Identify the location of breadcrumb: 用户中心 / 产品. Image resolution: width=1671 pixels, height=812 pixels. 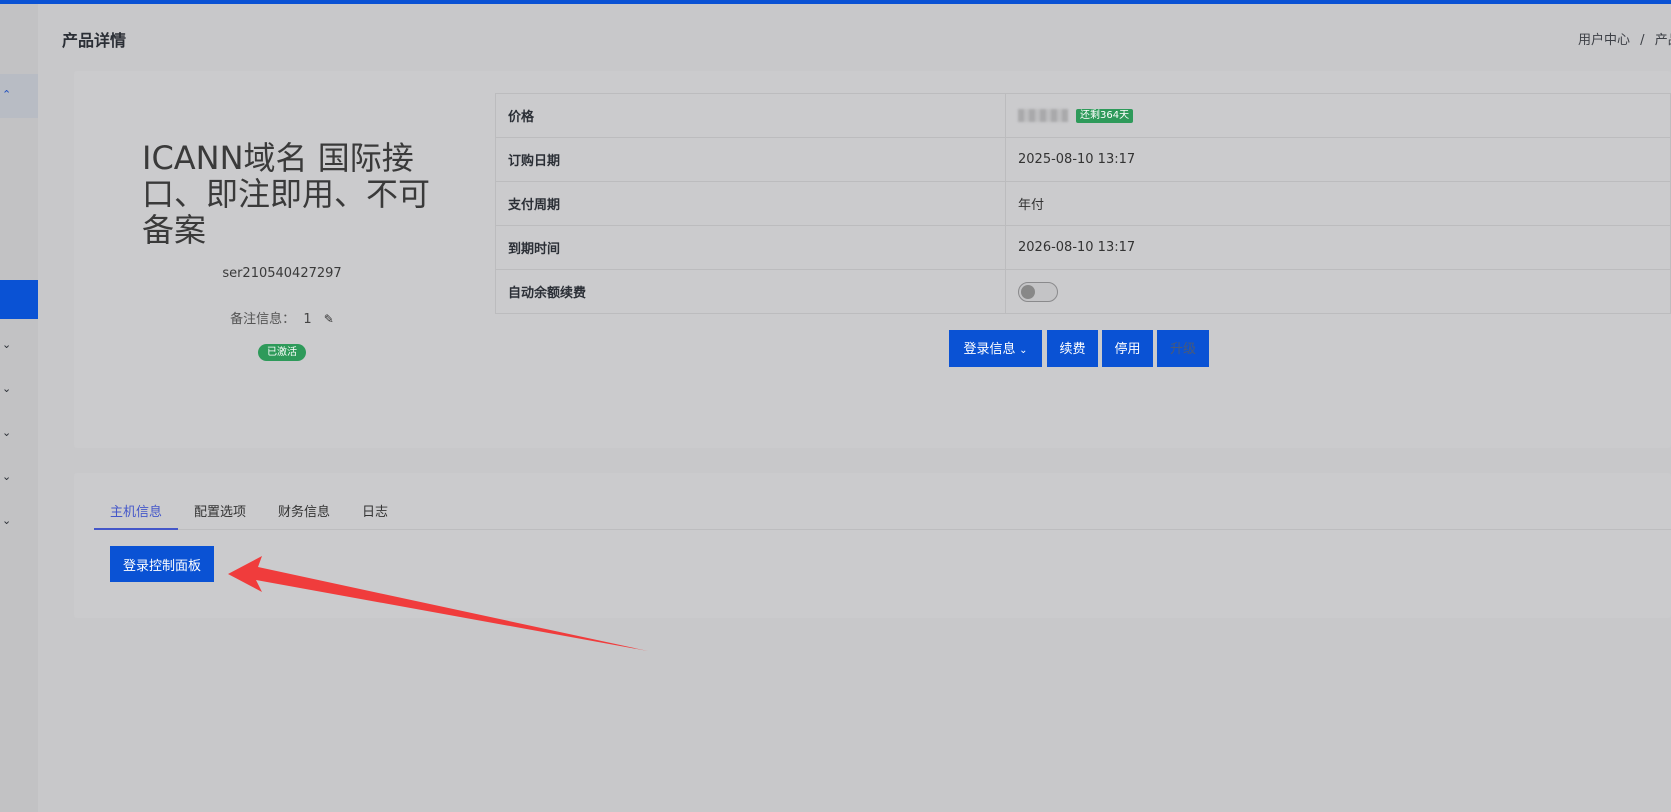
(1624, 38).